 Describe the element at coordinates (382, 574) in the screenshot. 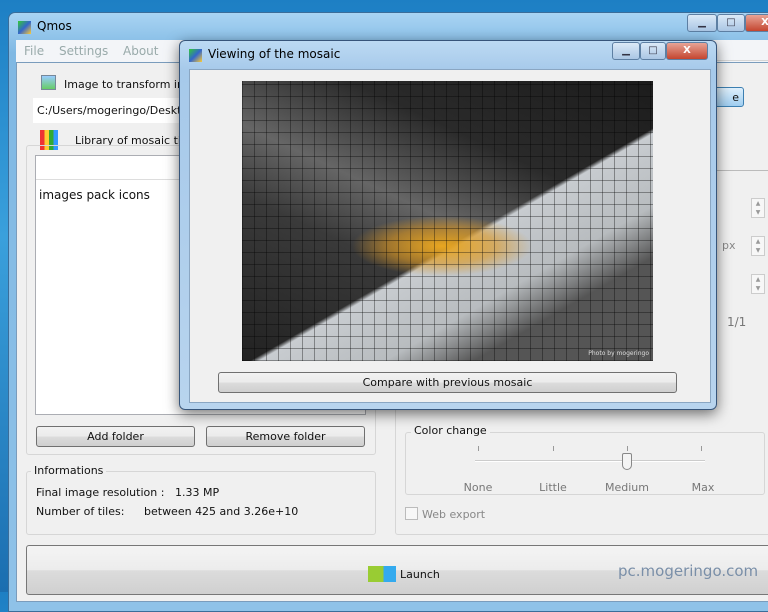

I see `launch-arrow-icon` at that location.